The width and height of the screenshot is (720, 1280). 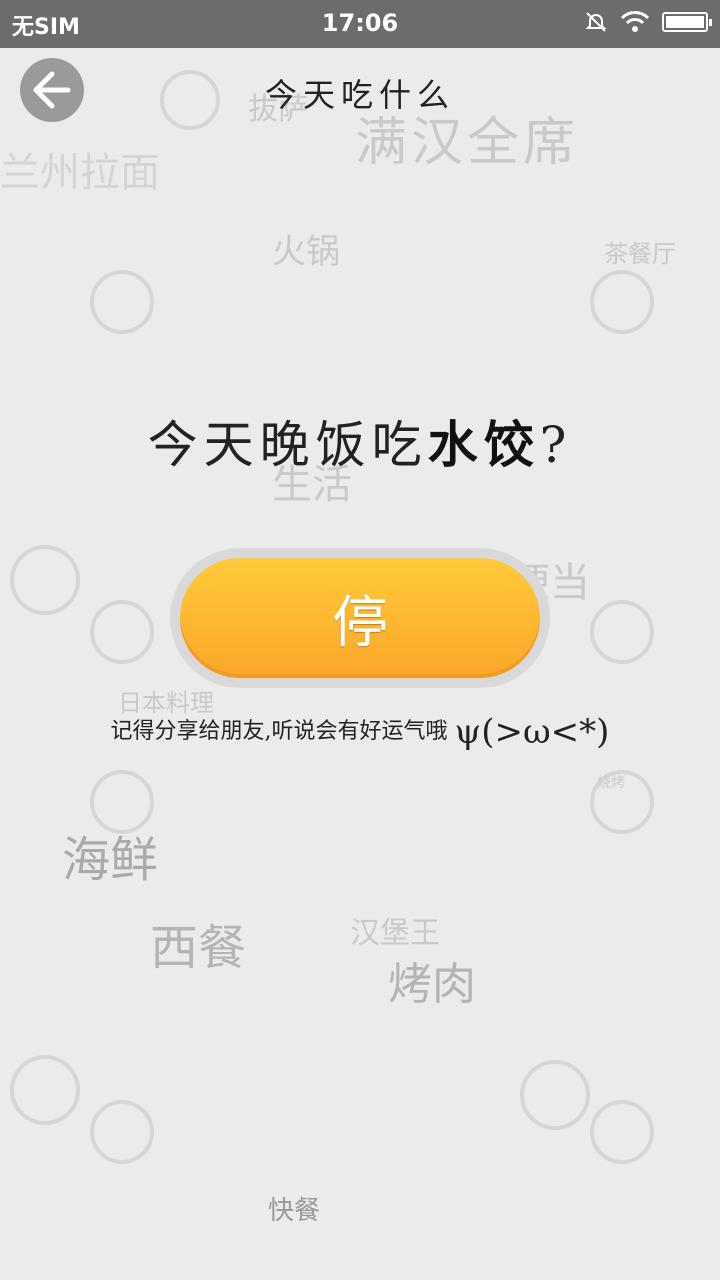 I want to click on battery-icon, so click(x=687, y=22).